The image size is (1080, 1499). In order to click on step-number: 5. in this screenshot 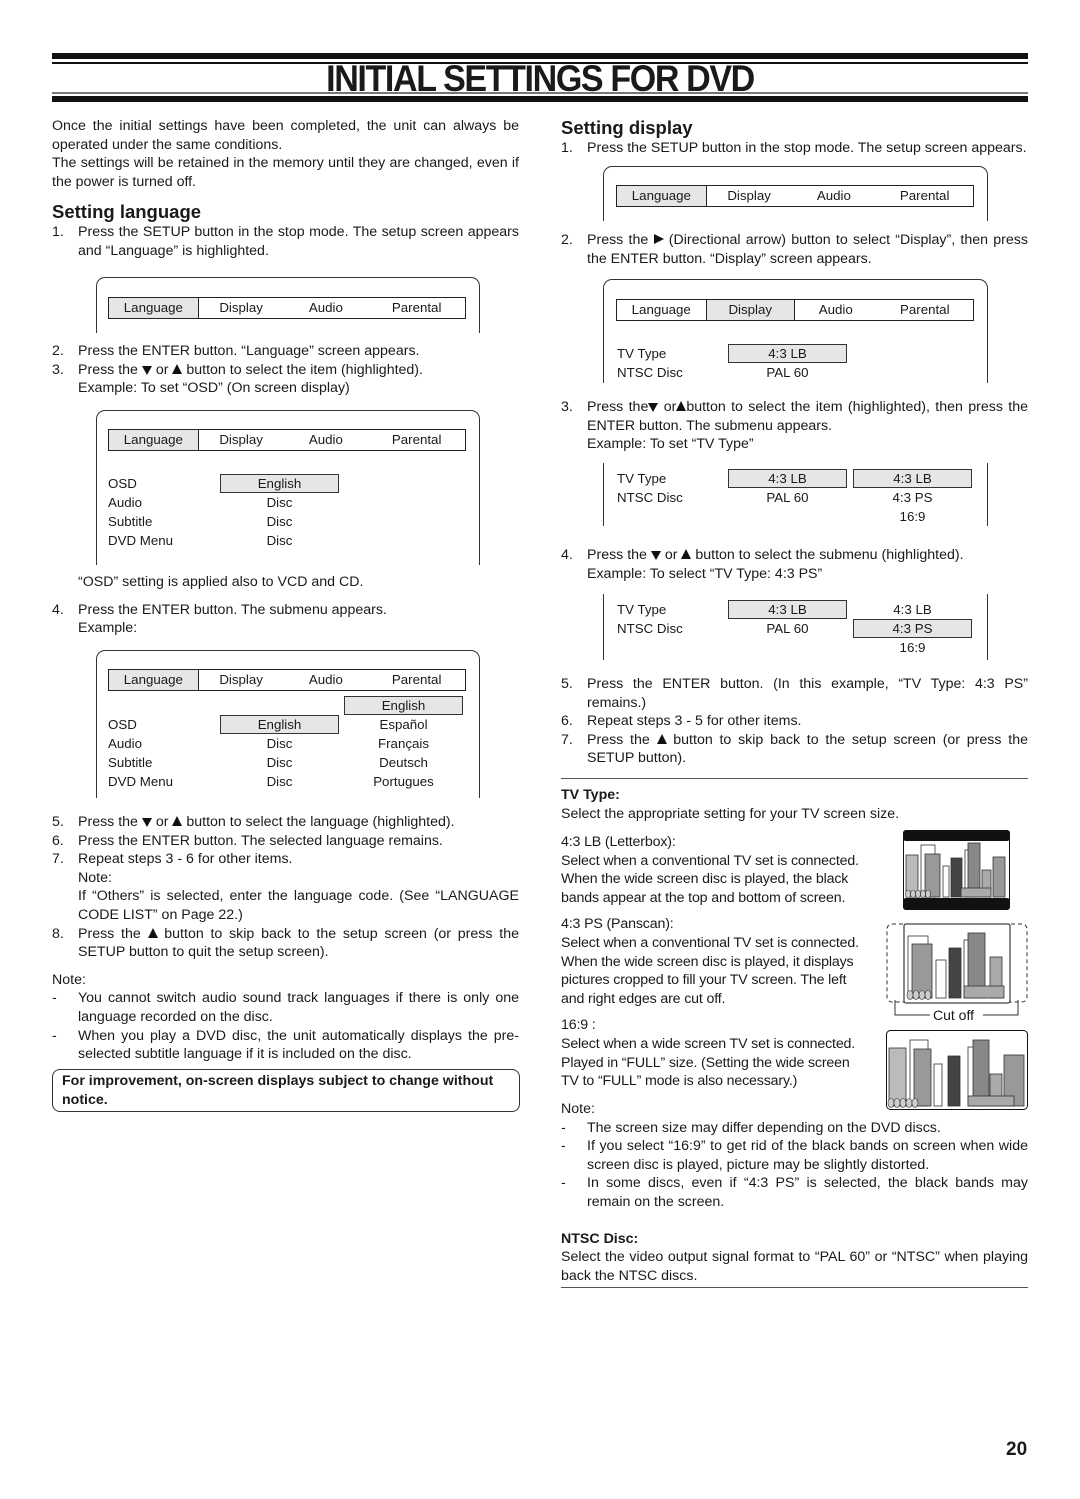, I will do `click(58, 822)`.